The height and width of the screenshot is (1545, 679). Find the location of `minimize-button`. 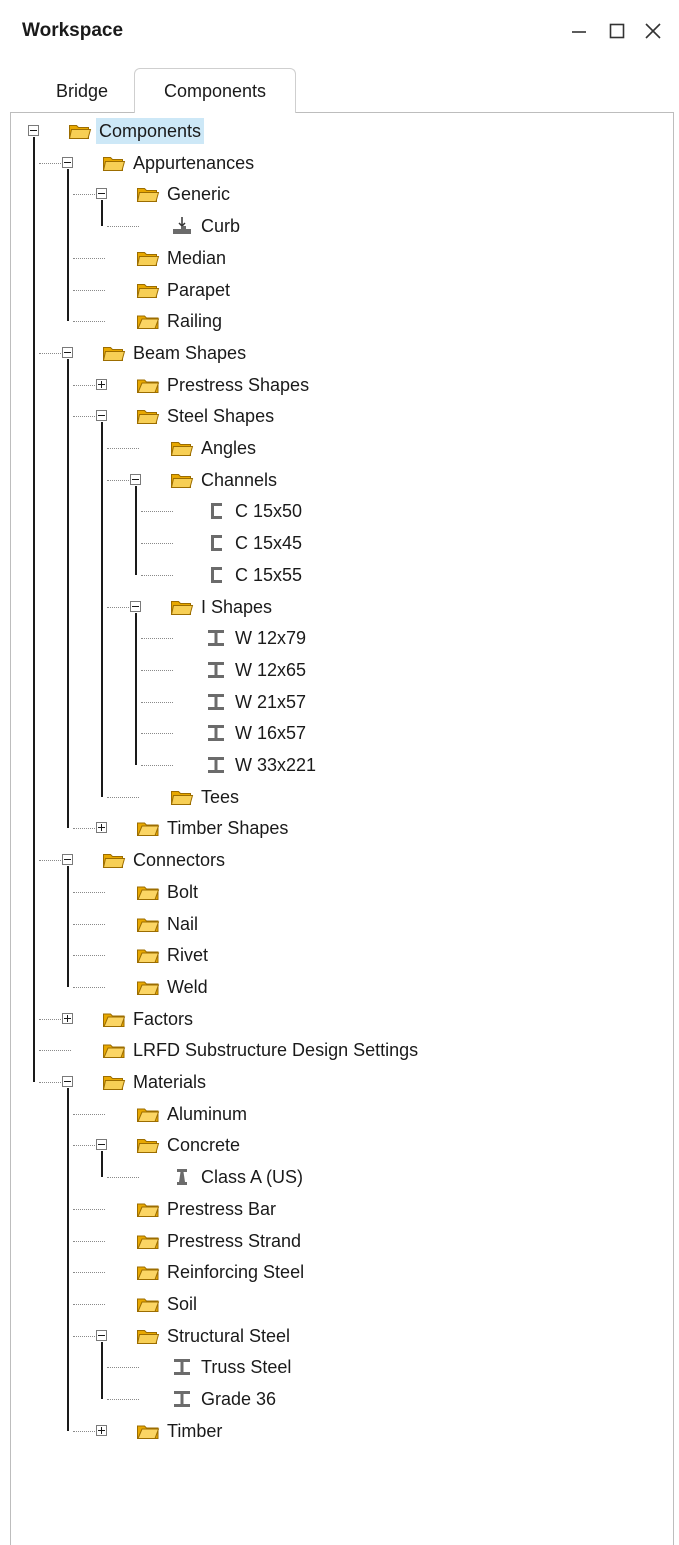

minimize-button is located at coordinates (579, 31).